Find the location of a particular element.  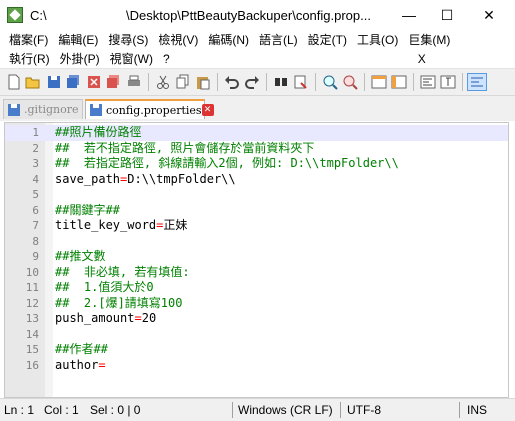

tab-bar: .gitignore config.properties ✕ is located at coordinates (257, 108).